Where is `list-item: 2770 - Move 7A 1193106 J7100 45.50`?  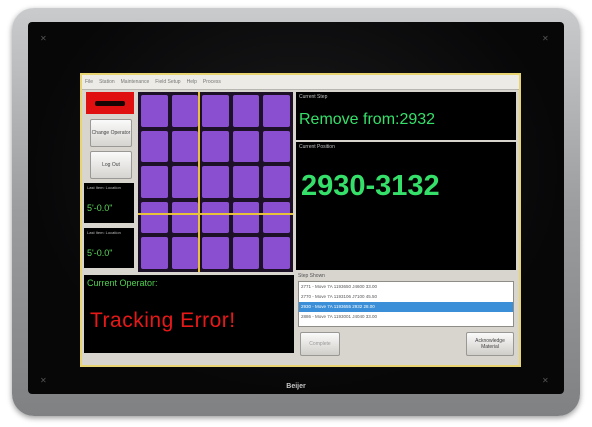
list-item: 2770 - Move 7A 1193106 J7100 45.50 is located at coordinates (406, 297).